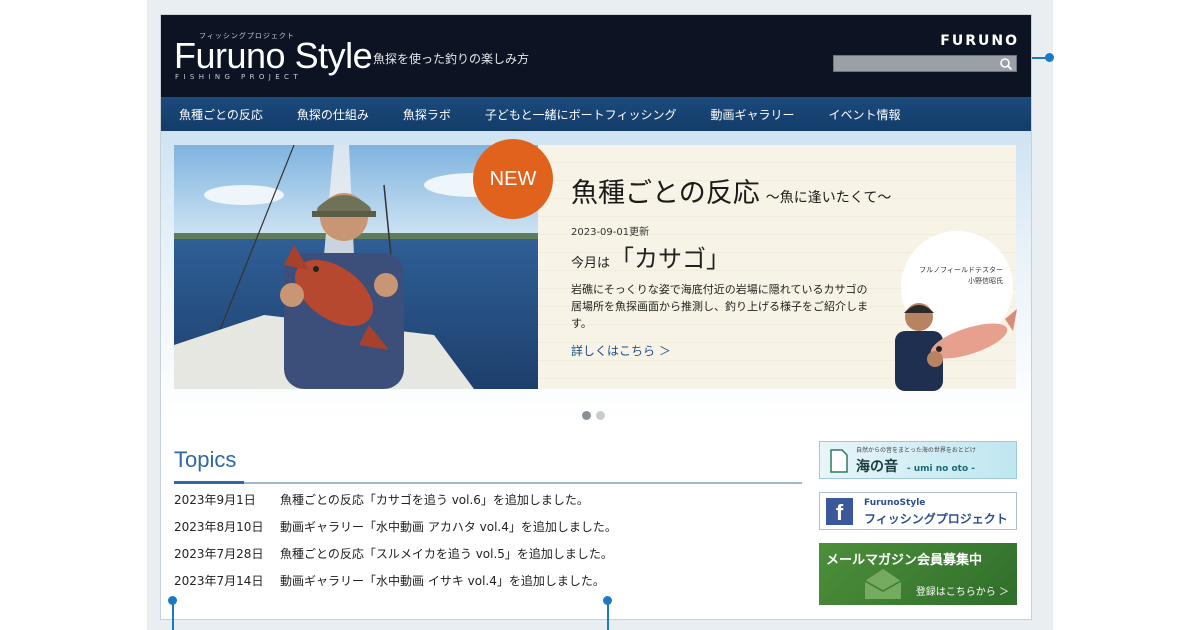 The width and height of the screenshot is (1200, 630). I want to click on tester-photo, so click(956, 347).